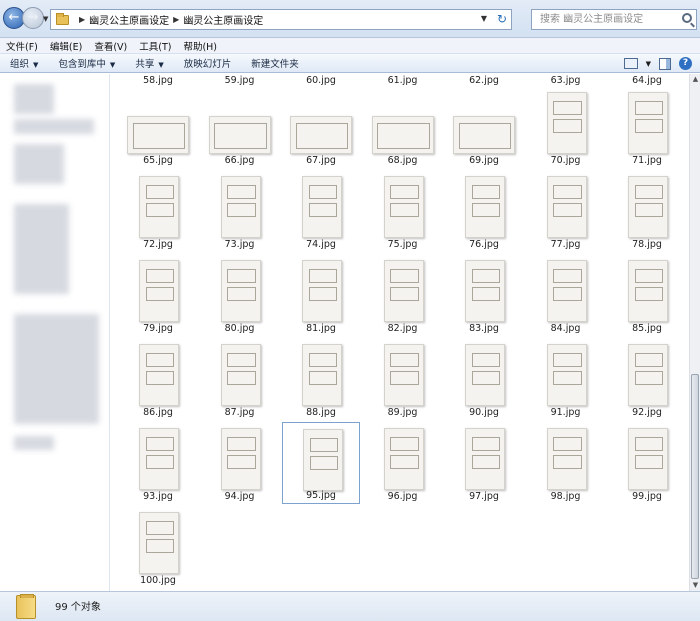 Image resolution: width=700 pixels, height=621 pixels. What do you see at coordinates (158, 412) in the screenshot?
I see `file-label: 86.jpg` at bounding box center [158, 412].